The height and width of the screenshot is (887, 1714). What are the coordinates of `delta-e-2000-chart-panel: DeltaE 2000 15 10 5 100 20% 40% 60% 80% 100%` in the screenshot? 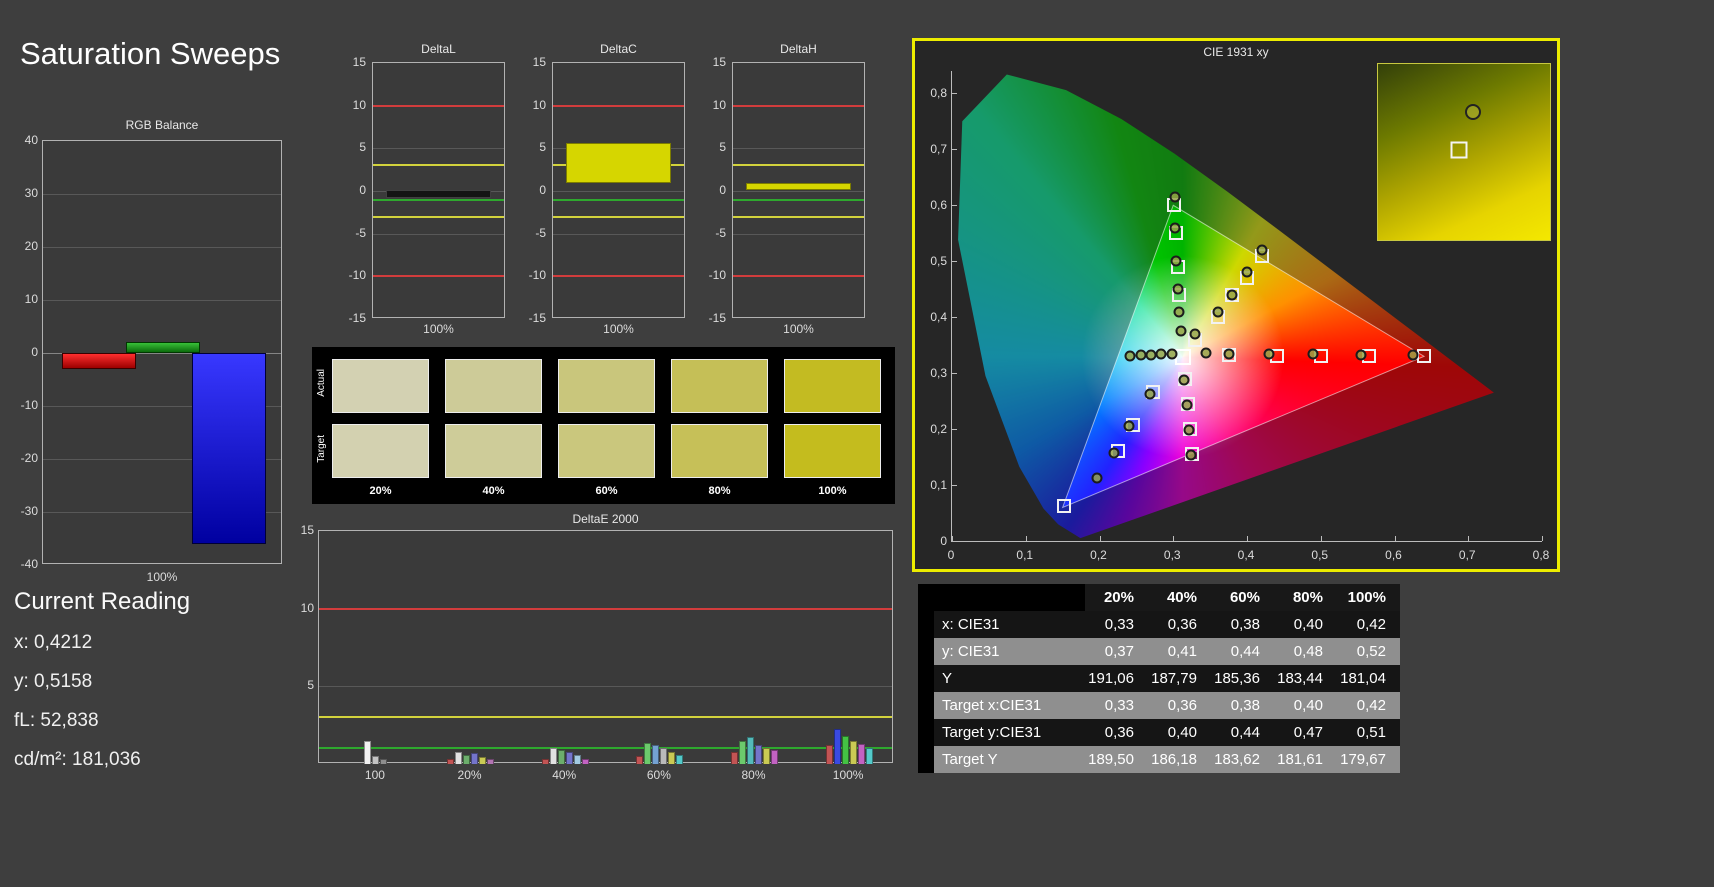 It's located at (598, 649).